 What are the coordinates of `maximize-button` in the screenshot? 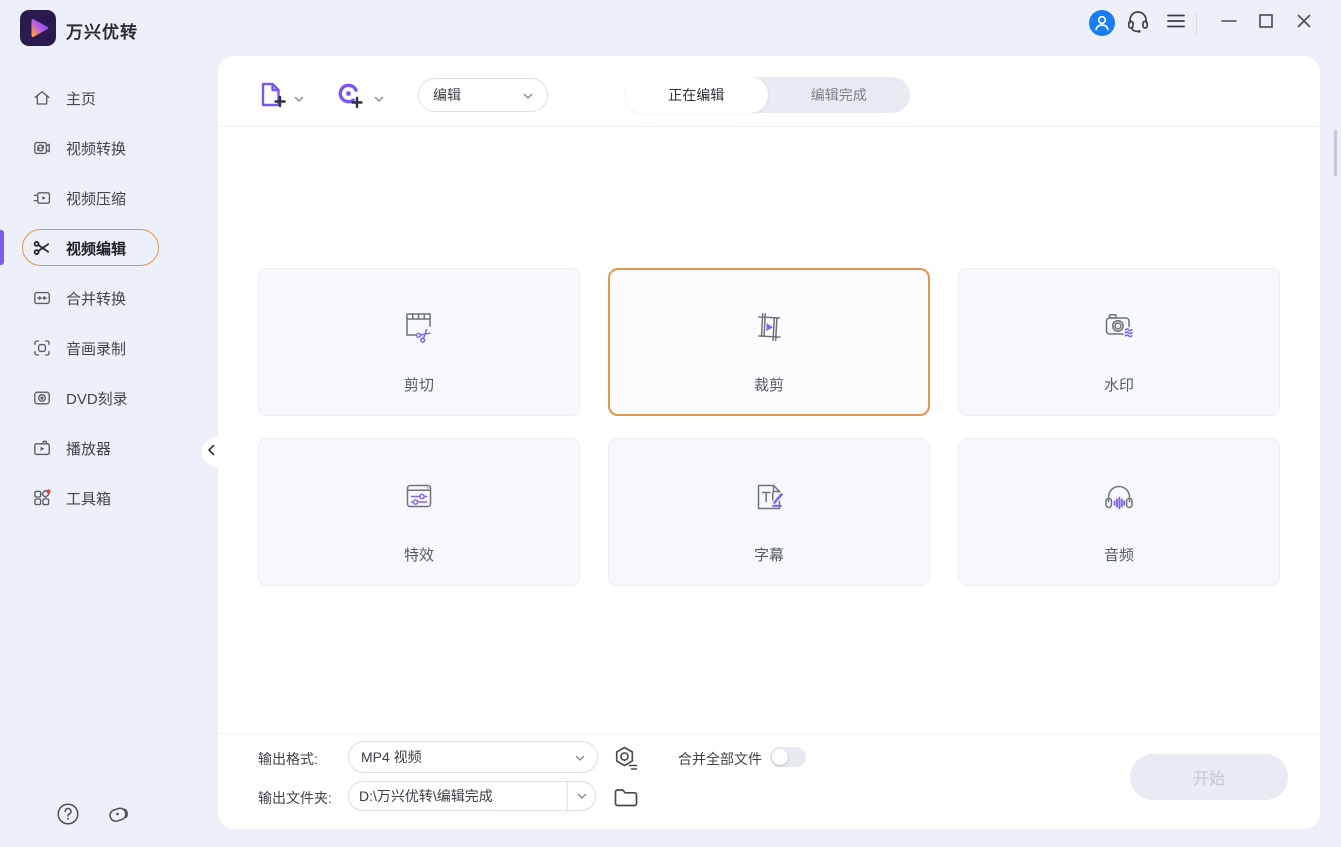 It's located at (1266, 23).